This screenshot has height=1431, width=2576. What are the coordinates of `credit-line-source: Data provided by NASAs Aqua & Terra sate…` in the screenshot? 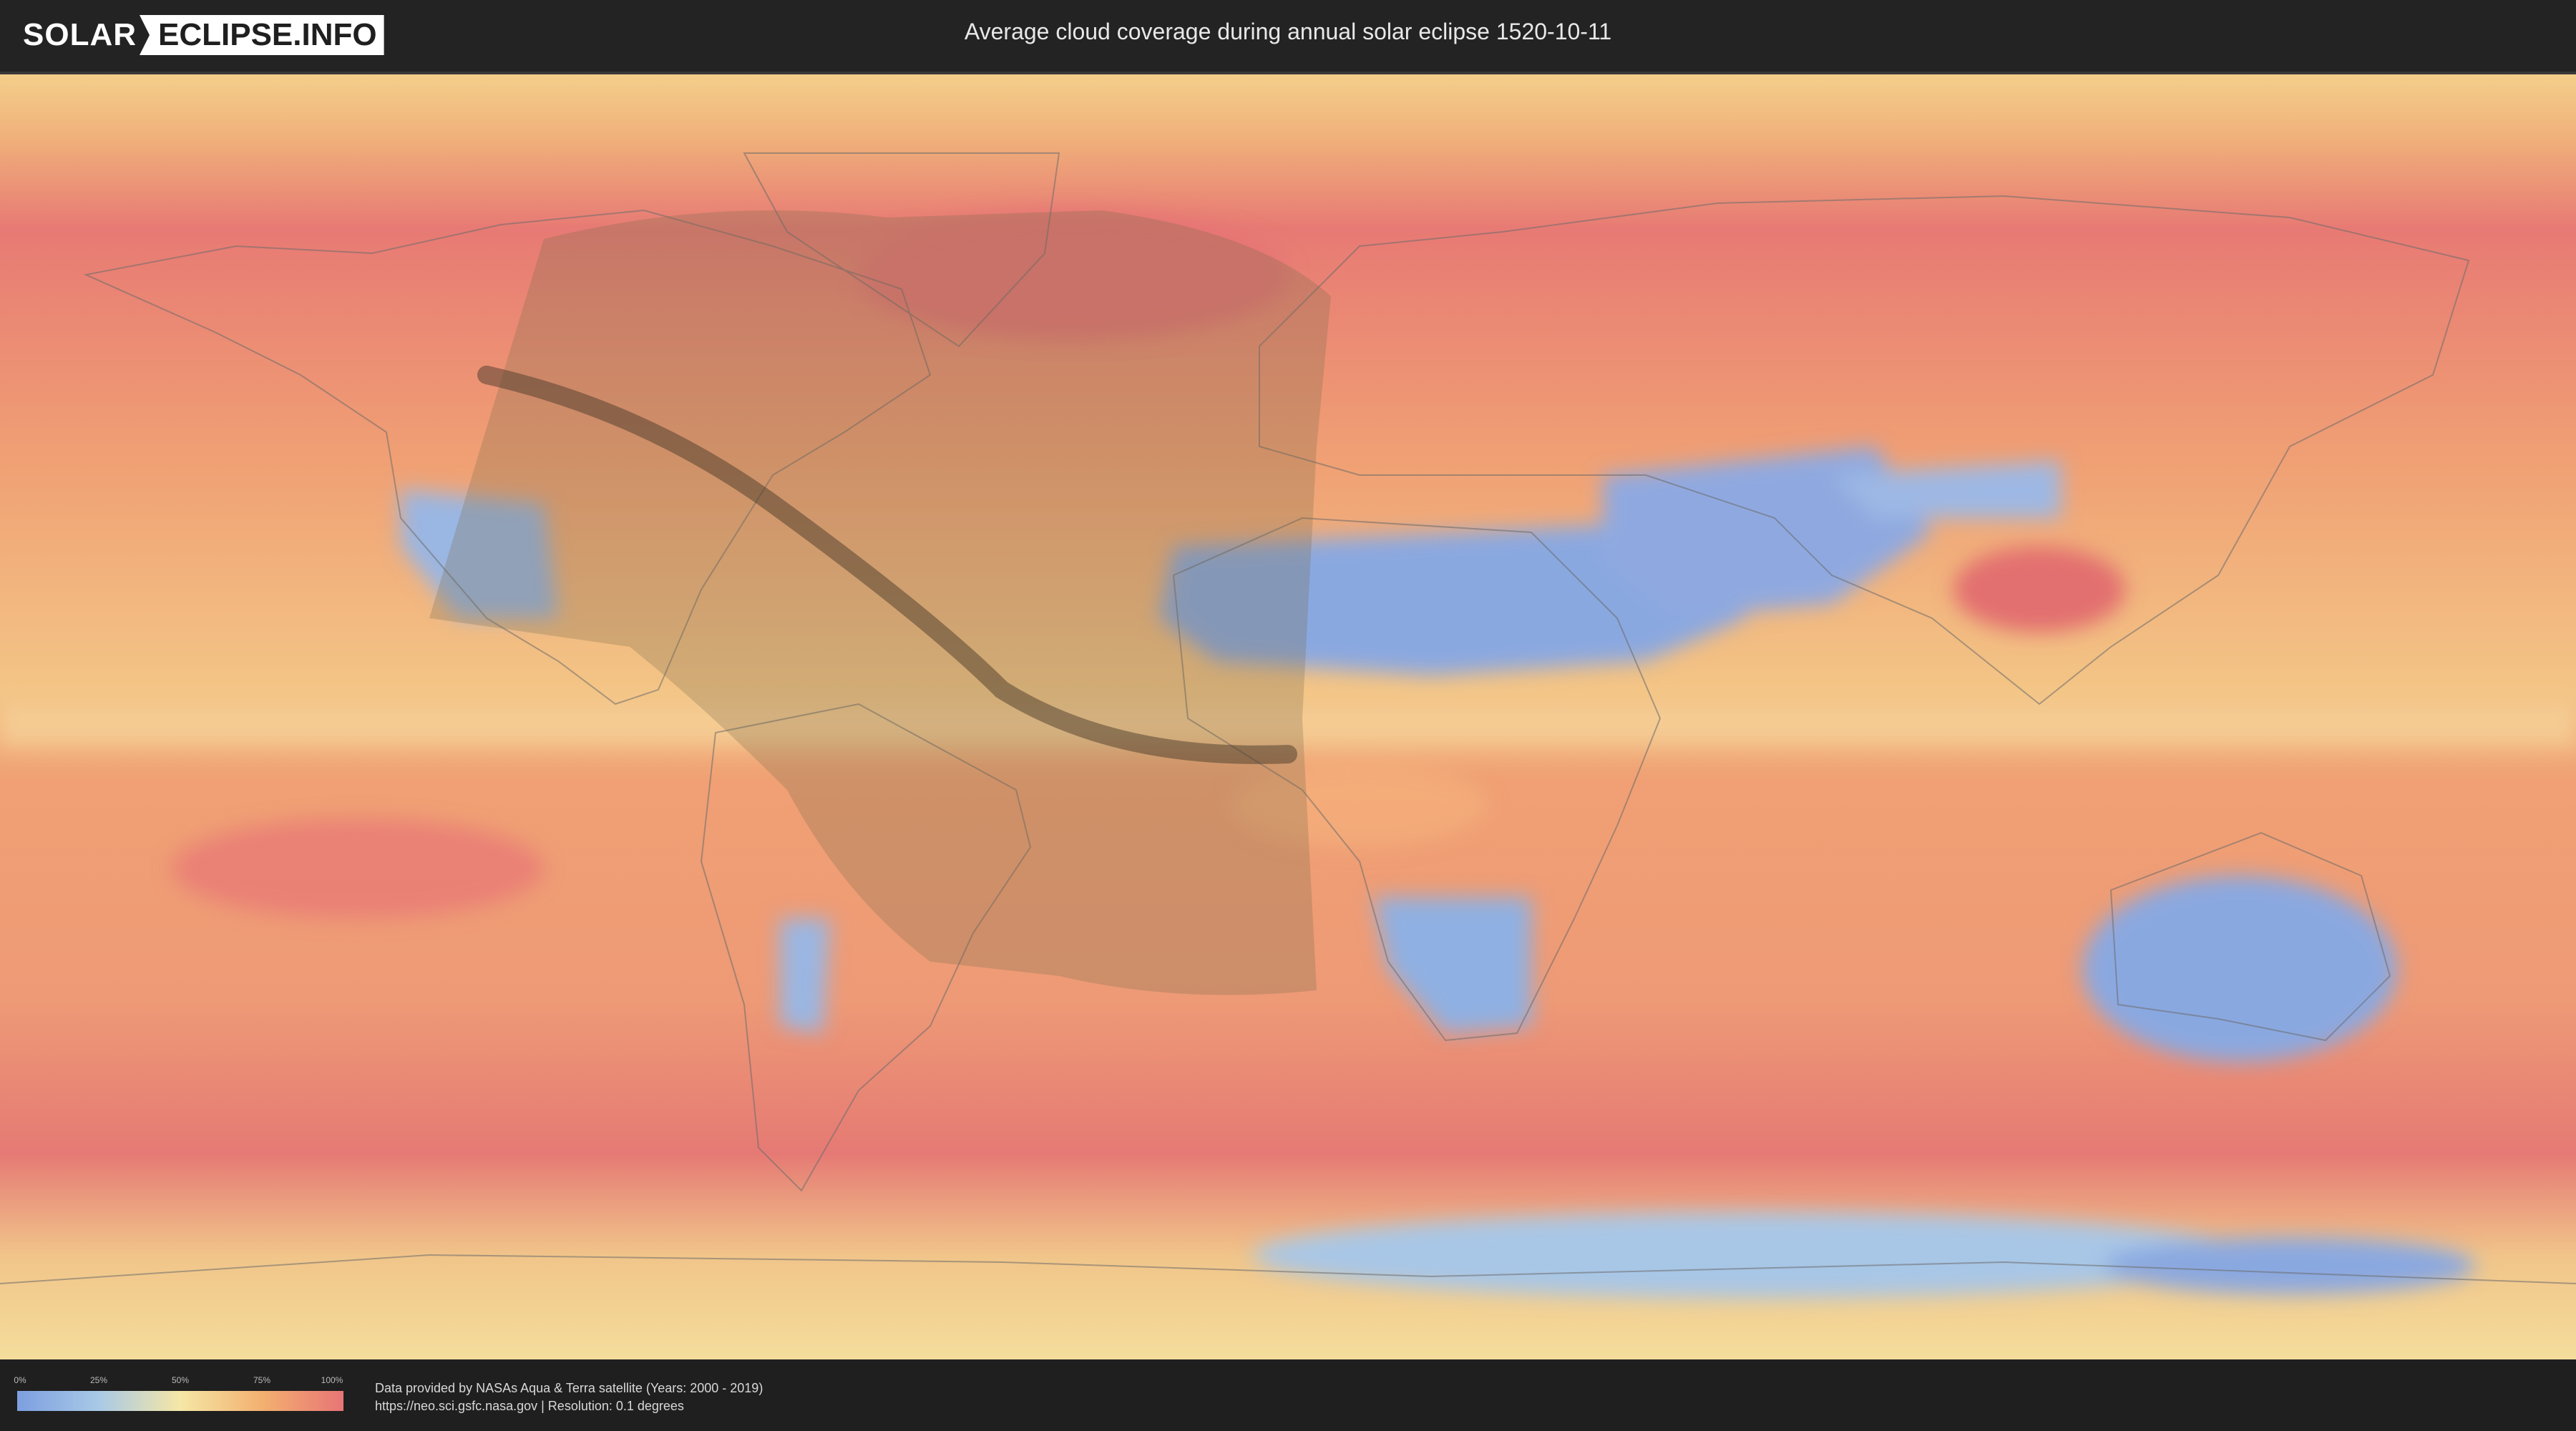 It's located at (569, 1388).